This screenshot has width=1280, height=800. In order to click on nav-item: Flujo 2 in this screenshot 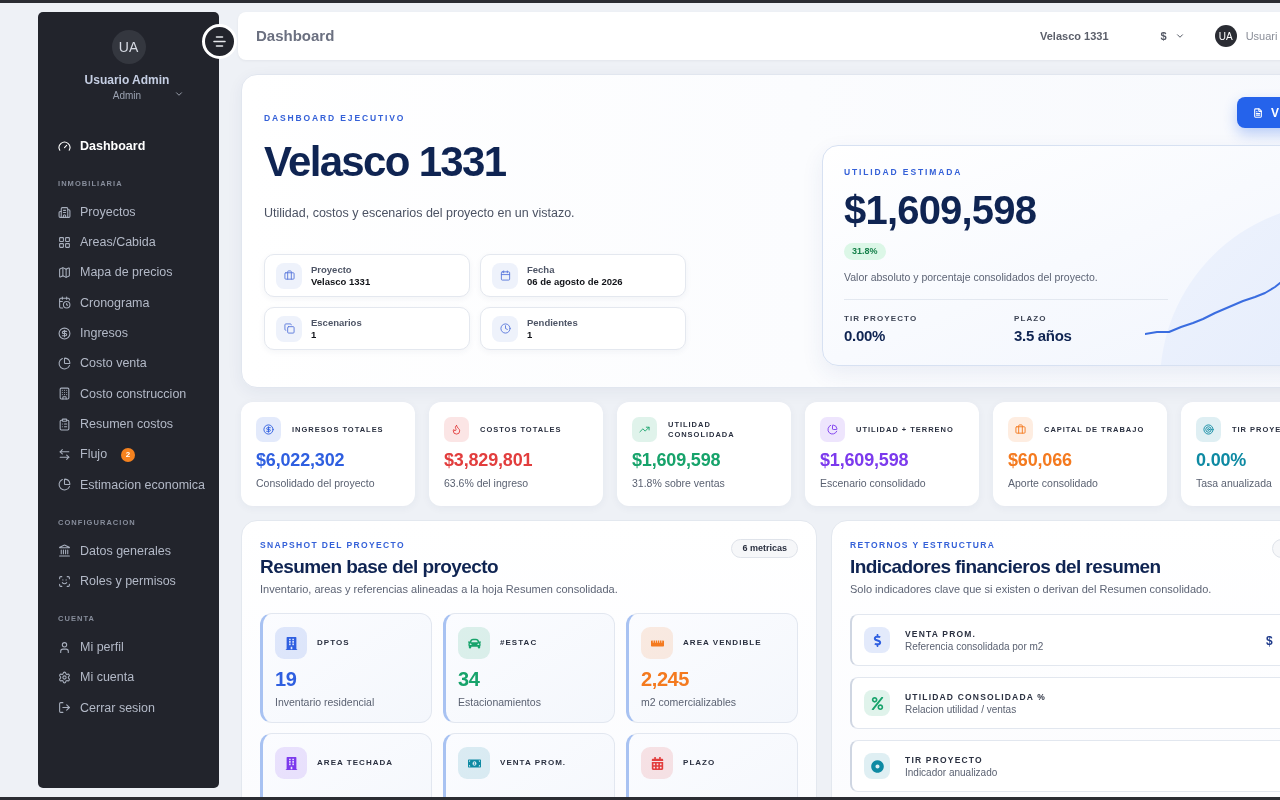, I will do `click(97, 454)`.